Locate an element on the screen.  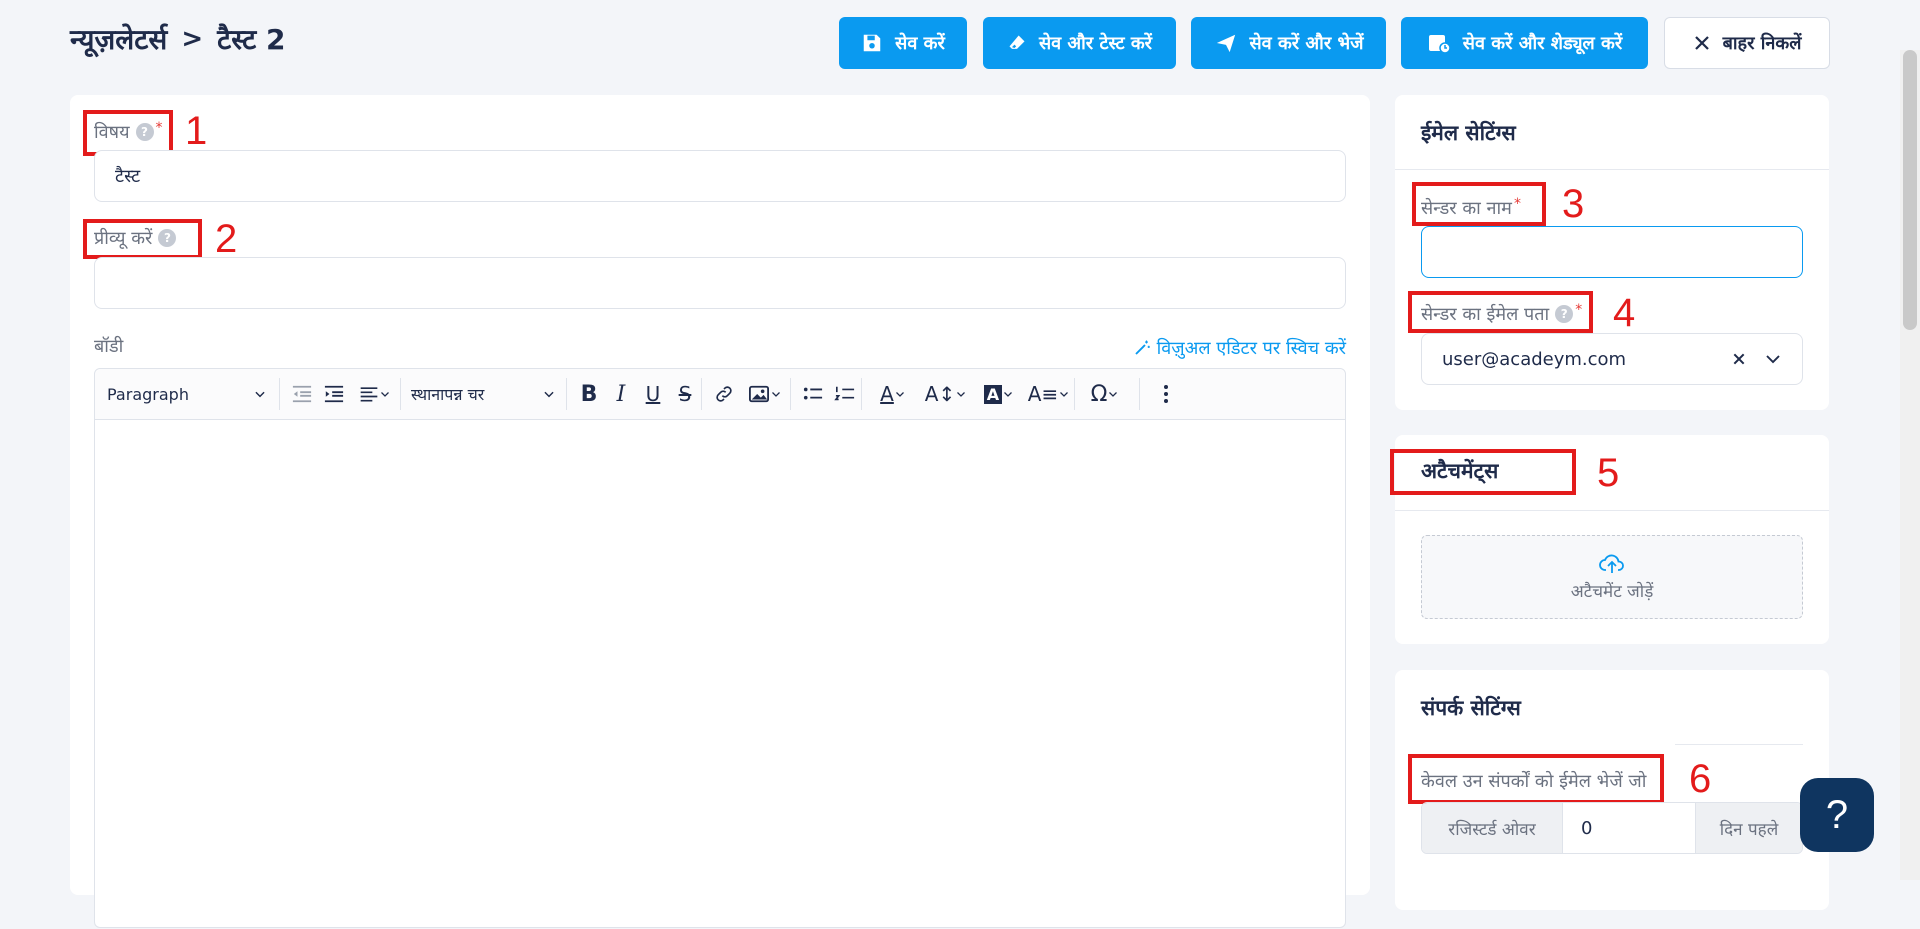
more-options-icon is located at coordinates (1166, 394).